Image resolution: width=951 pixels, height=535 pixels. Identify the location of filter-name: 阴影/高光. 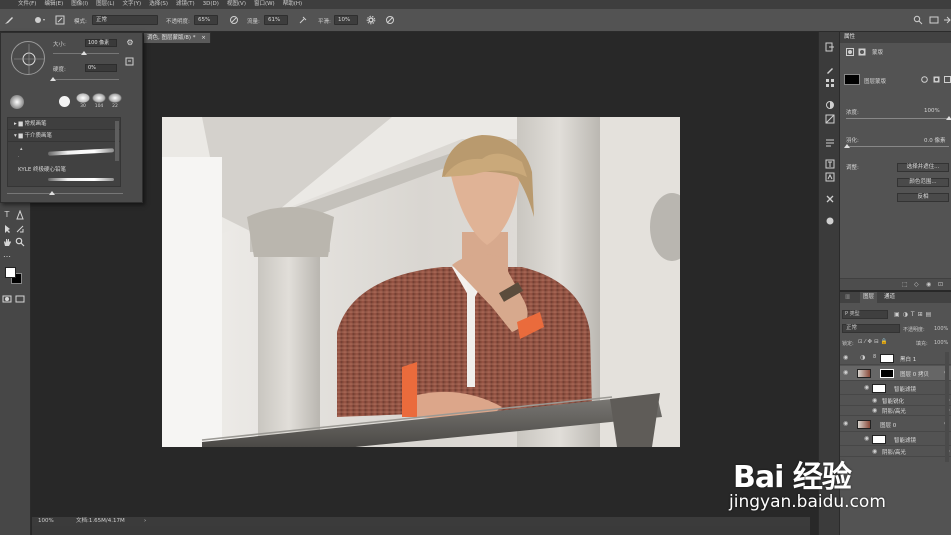
(894, 411).